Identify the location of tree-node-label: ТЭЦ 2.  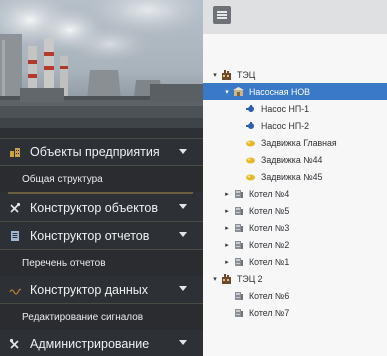
(250, 278).